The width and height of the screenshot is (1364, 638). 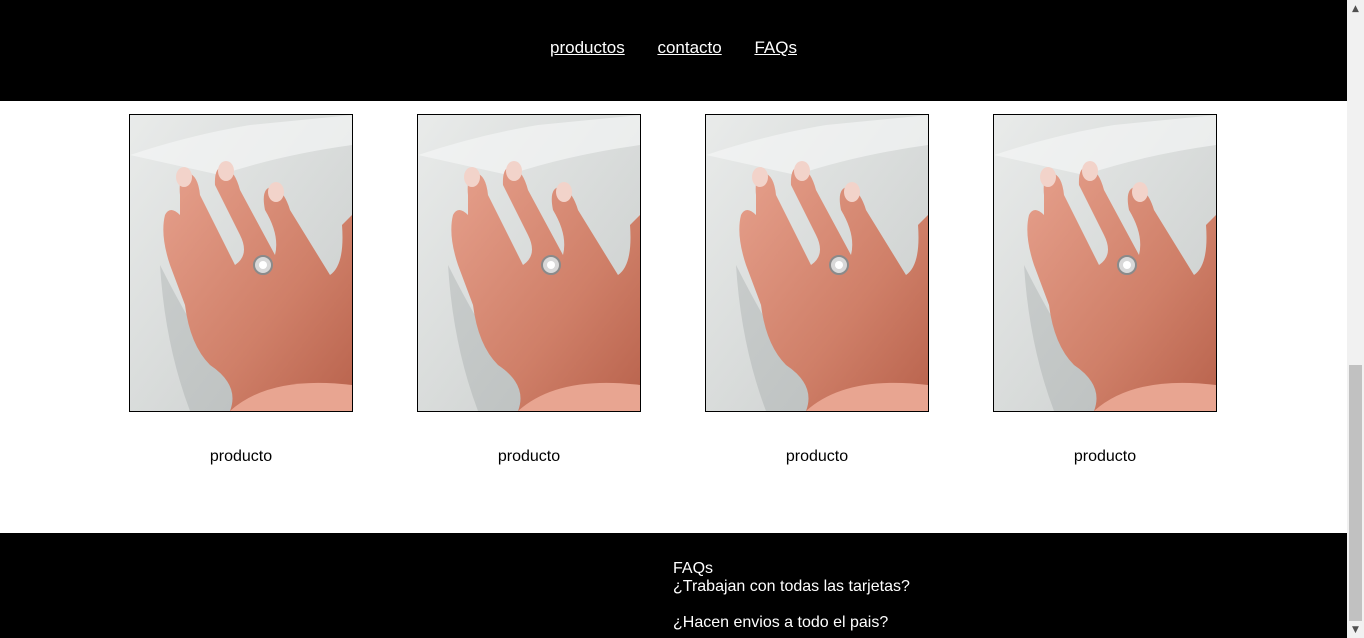 I want to click on nav-link-productos: productos, so click(x=587, y=47).